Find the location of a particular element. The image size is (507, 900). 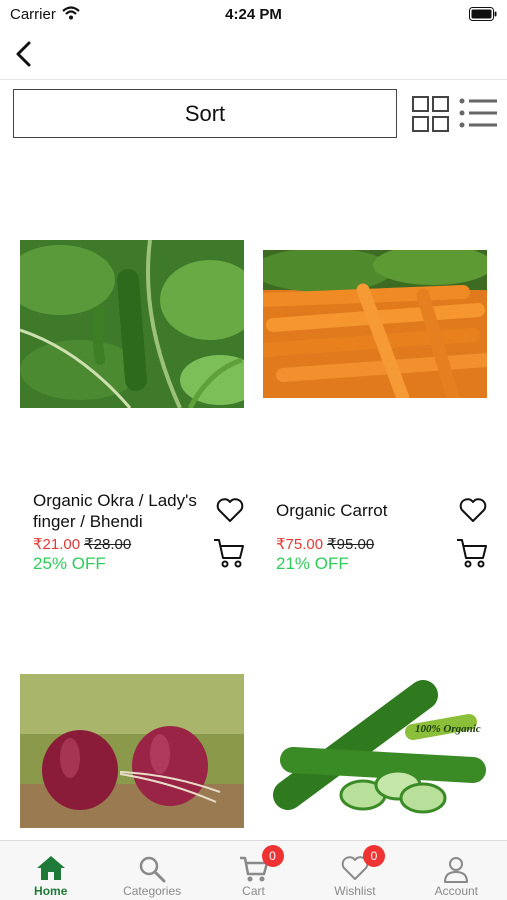

navigation-bar is located at coordinates (253, 55).